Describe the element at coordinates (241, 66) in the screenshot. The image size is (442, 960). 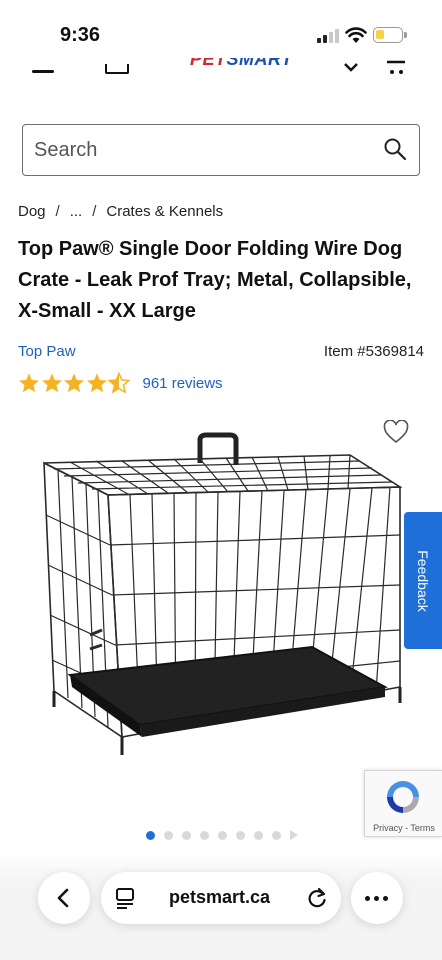
I see `petsmart-logo: PETSMART` at that location.